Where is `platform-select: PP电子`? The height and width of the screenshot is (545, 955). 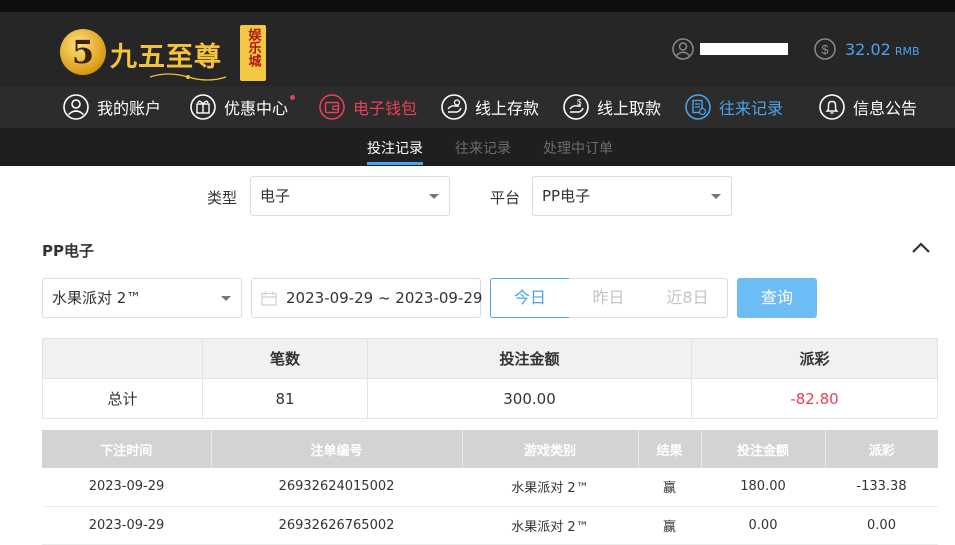 platform-select: PP电子 is located at coordinates (632, 196).